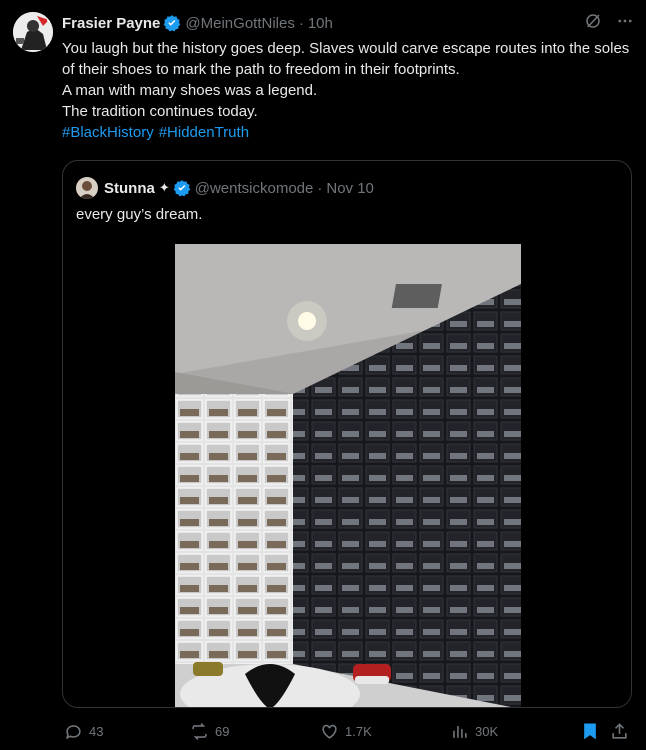  Describe the element at coordinates (625, 23) in the screenshot. I see `more-icon` at that location.